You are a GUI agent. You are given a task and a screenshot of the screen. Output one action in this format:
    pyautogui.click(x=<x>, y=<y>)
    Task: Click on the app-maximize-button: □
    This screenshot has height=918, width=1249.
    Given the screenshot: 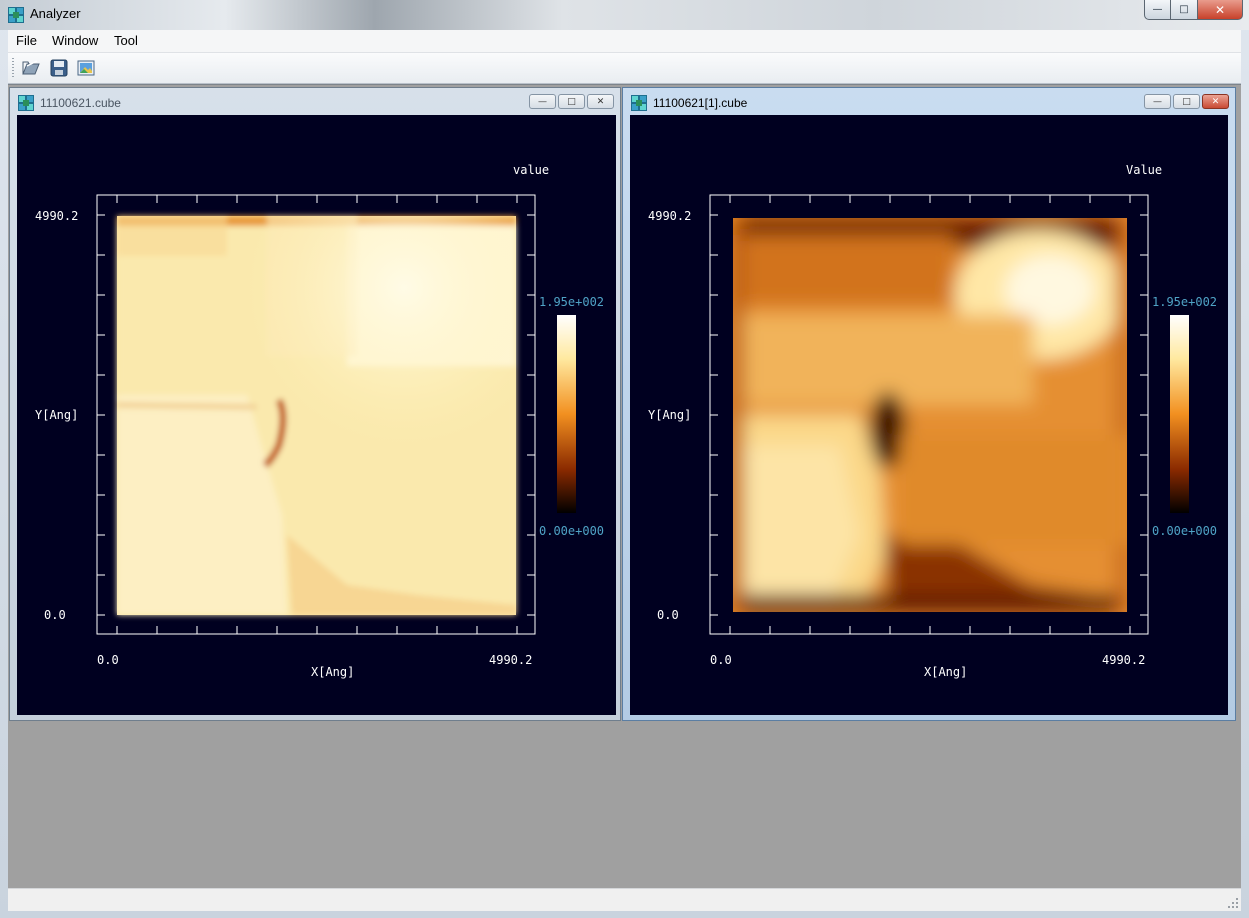 What is the action you would take?
    pyautogui.click(x=1184, y=10)
    